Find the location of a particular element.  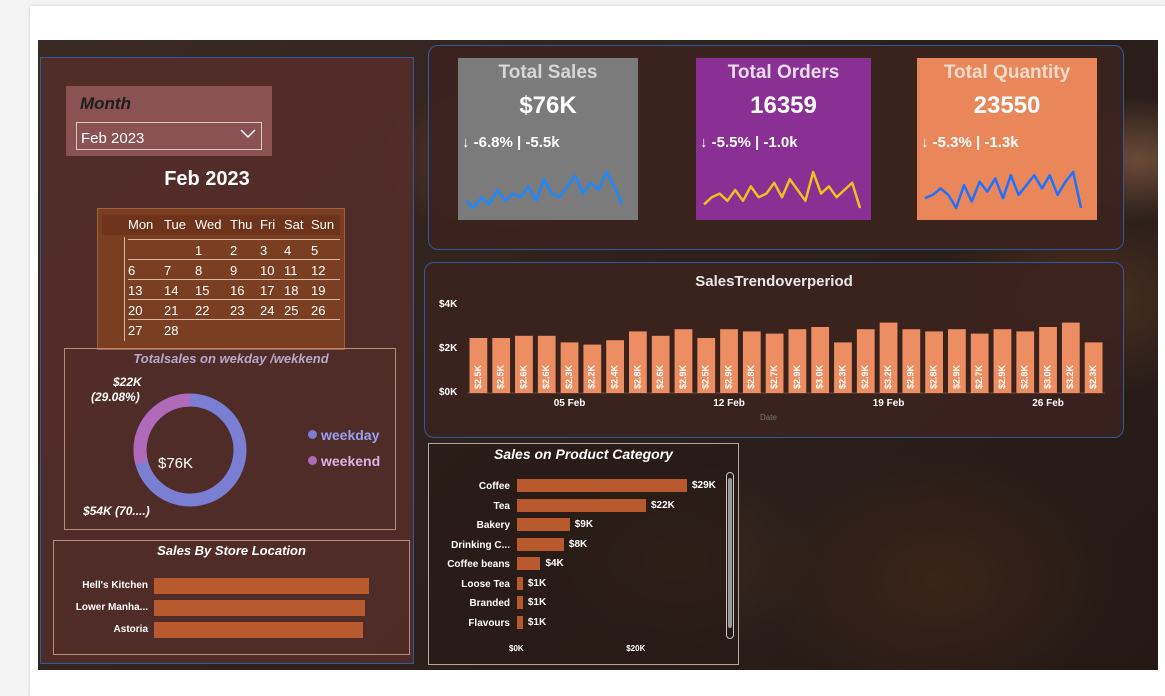

calendar-row-line is located at coordinates (234, 259).